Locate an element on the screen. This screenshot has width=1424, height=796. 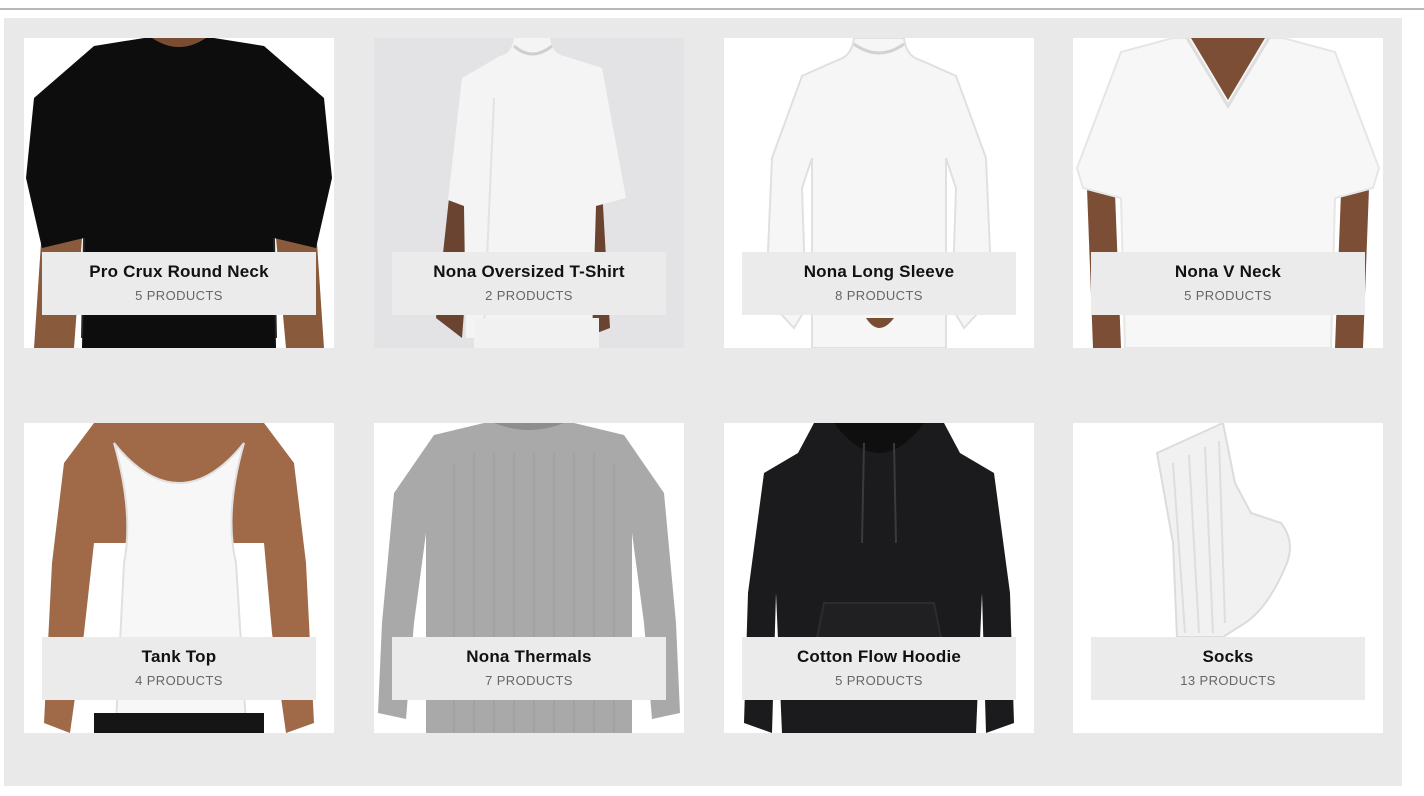
category-card-tank-top: Tank Top 4 PRODUCTS is located at coordinates (179, 578).